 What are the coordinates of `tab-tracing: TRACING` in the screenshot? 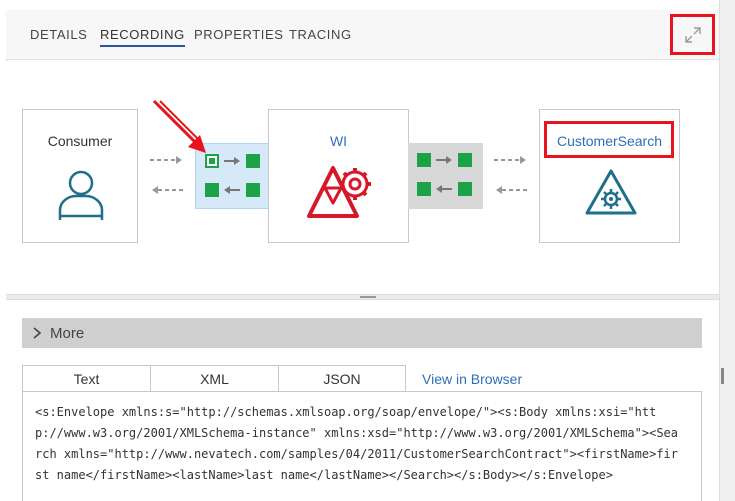 It's located at (320, 34).